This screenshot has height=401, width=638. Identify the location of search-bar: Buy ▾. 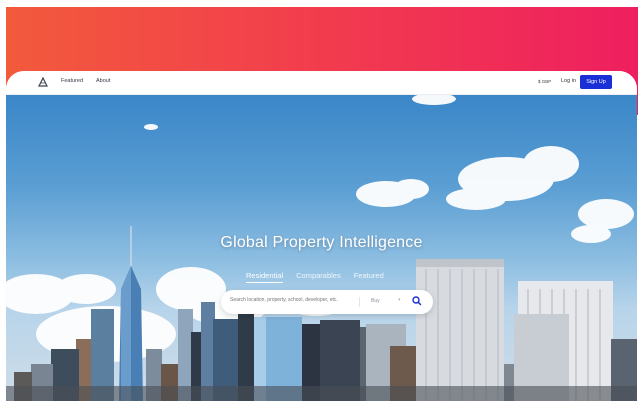
(327, 302).